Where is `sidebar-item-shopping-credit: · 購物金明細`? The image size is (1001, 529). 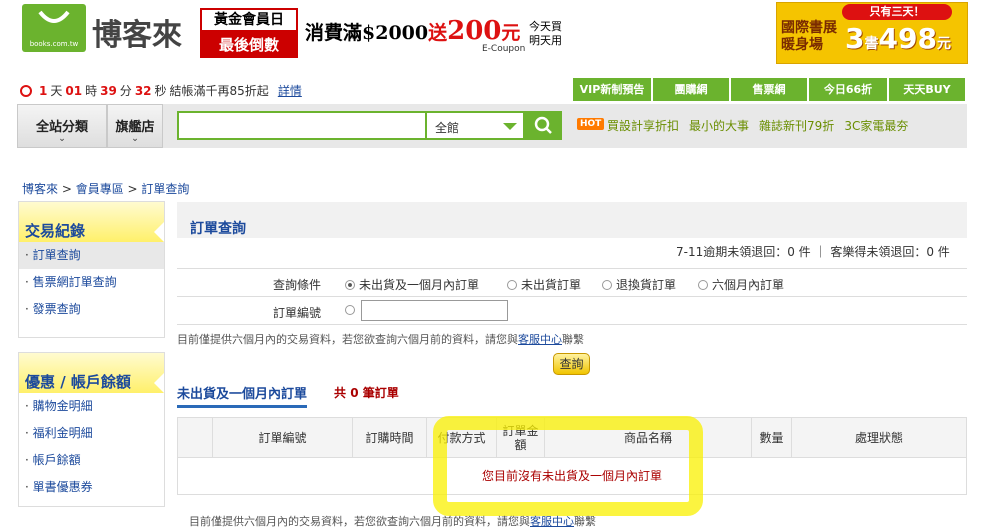
sidebar-item-shopping-credit: · 購物金明細 is located at coordinates (91, 406).